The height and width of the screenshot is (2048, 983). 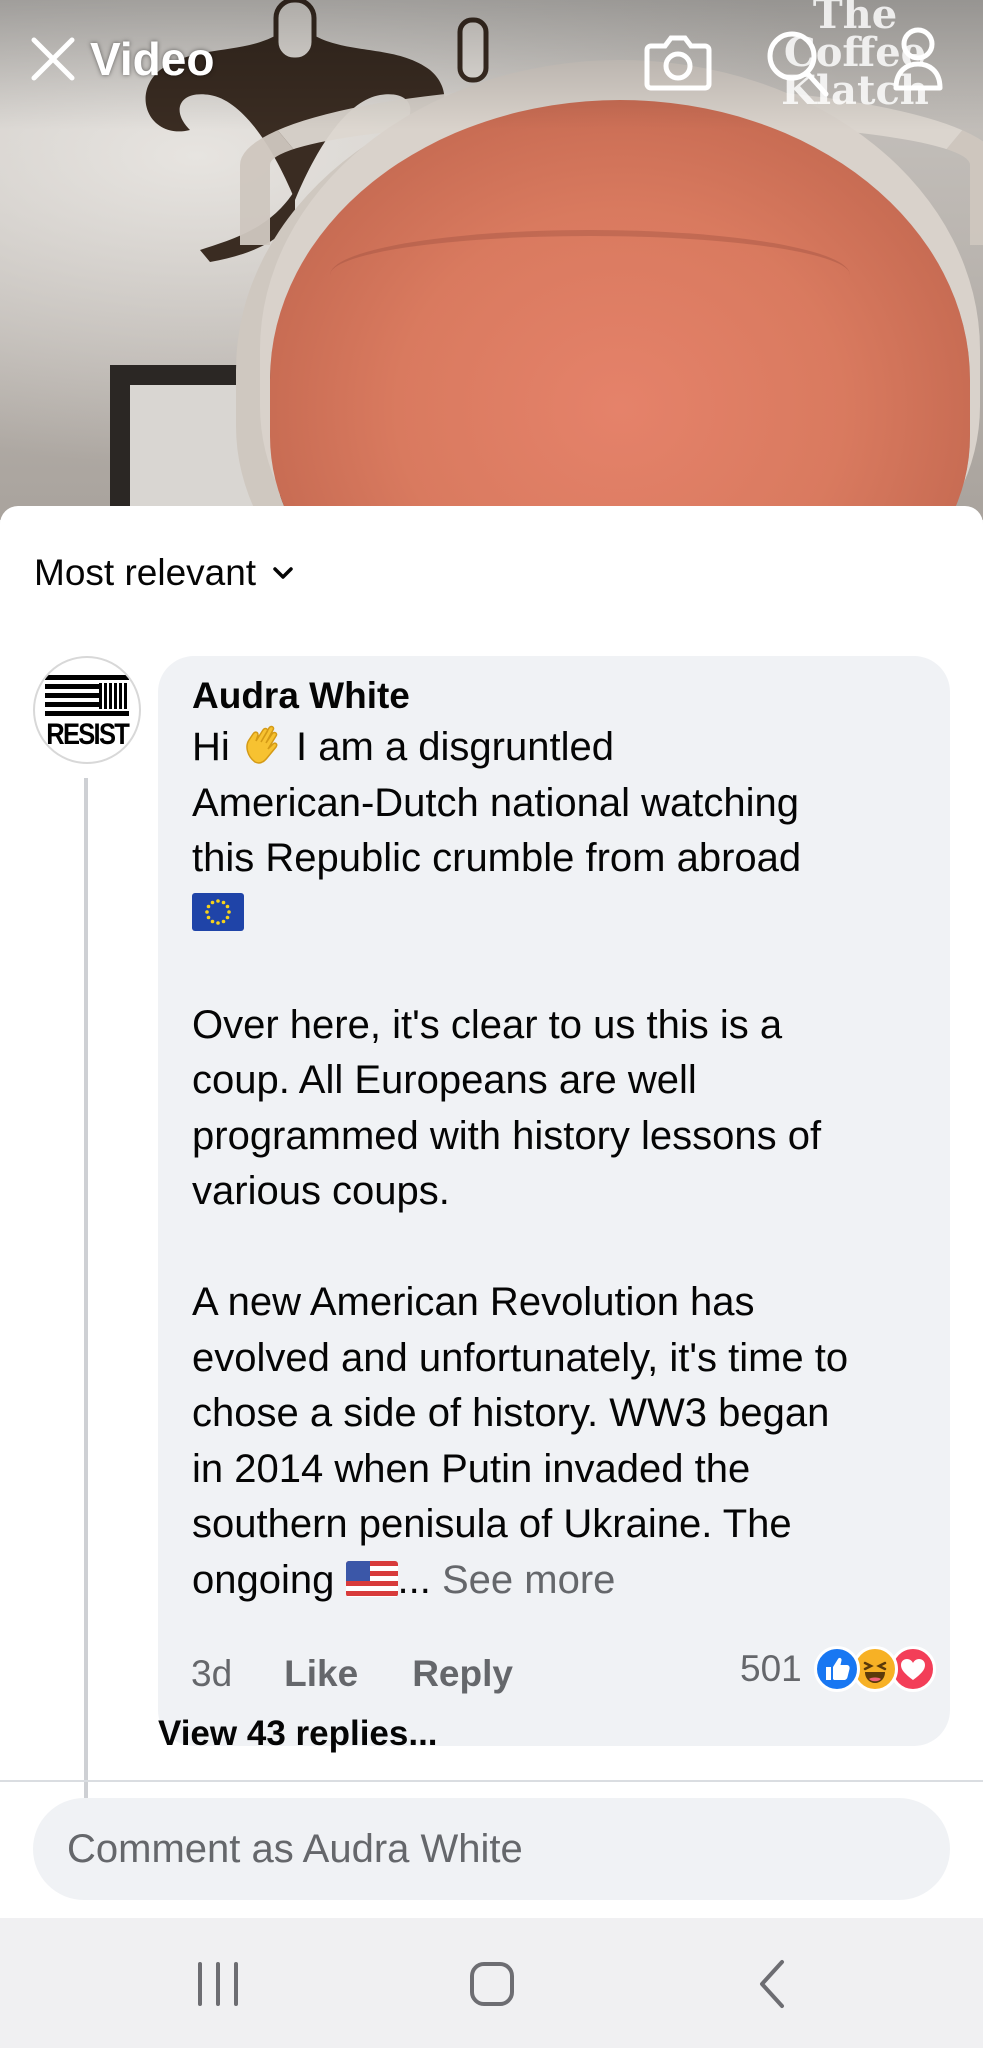 What do you see at coordinates (771, 1668) in the screenshot?
I see `reaction-count: 501` at bounding box center [771, 1668].